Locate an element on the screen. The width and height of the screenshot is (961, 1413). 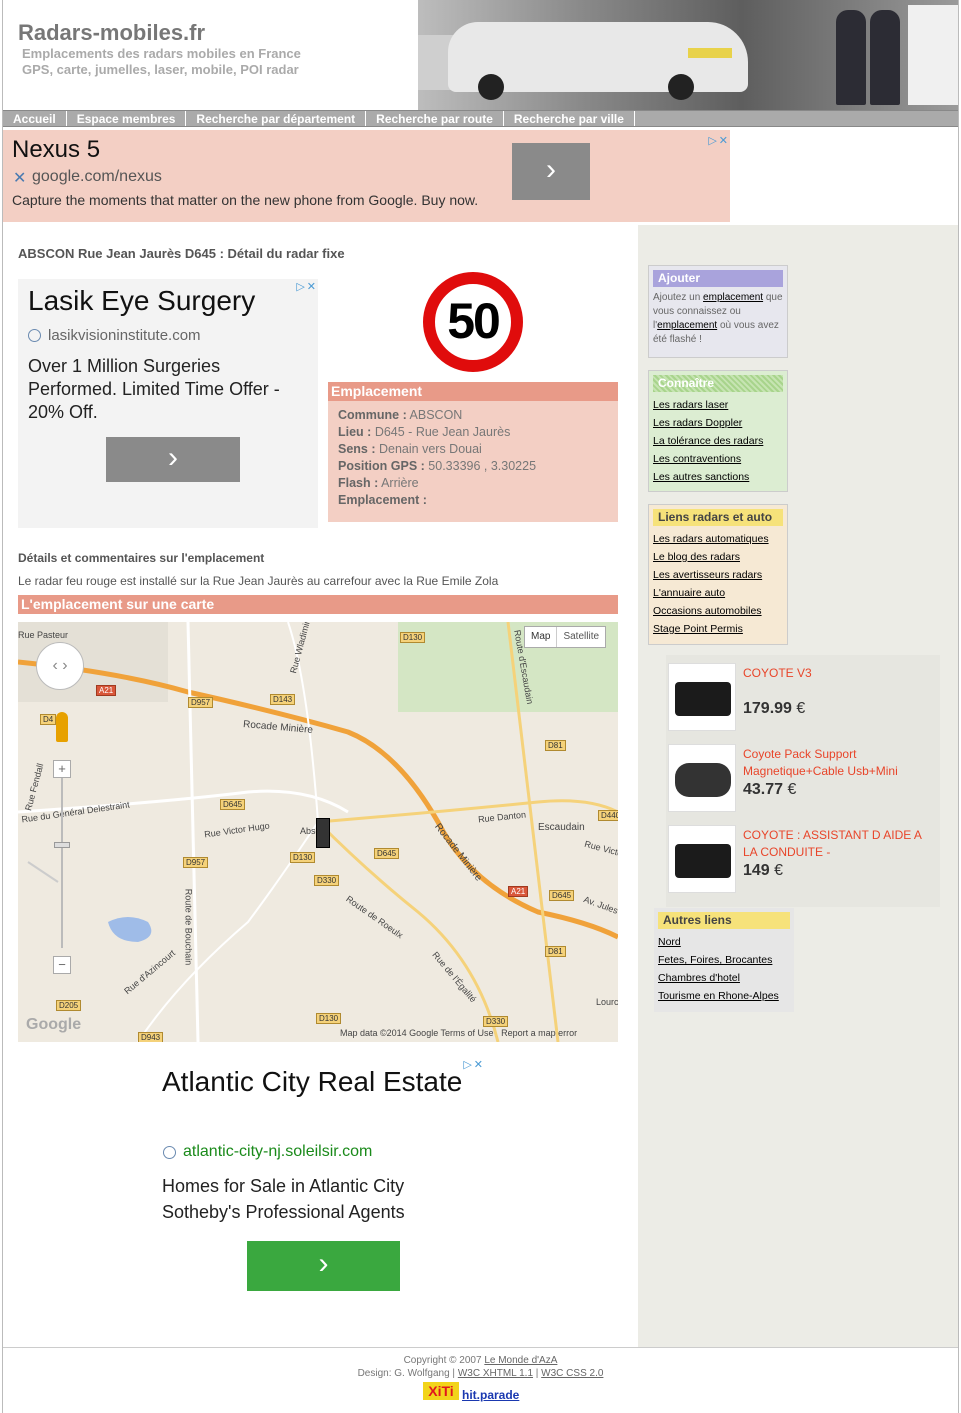
connaitre-link: Les radars laser is located at coordinates (690, 405).